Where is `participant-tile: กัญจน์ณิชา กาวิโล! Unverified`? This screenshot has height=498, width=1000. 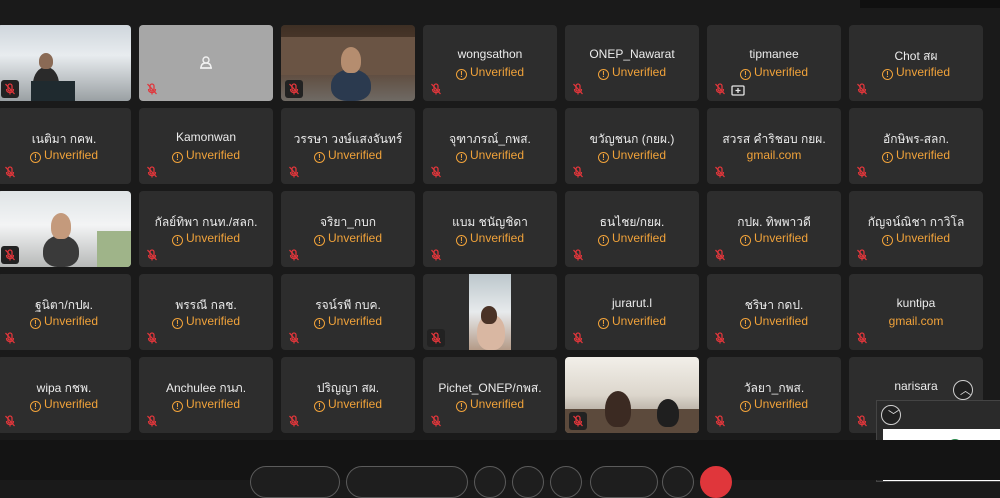 participant-tile: กัญจน์ณิชา กาวิโล! Unverified is located at coordinates (916, 229).